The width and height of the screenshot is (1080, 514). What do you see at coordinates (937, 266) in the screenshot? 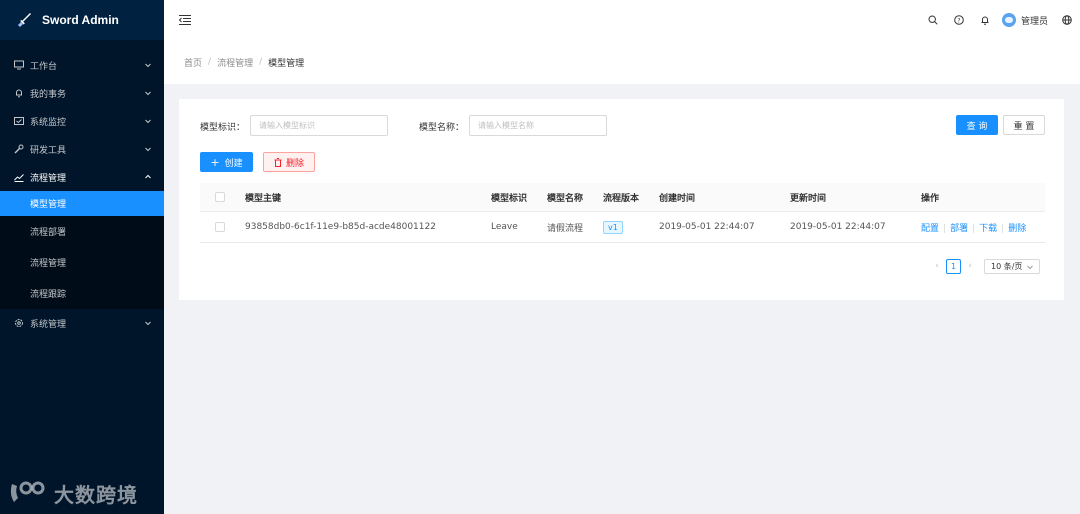
I see `prev-page-icon: ‹` at bounding box center [937, 266].